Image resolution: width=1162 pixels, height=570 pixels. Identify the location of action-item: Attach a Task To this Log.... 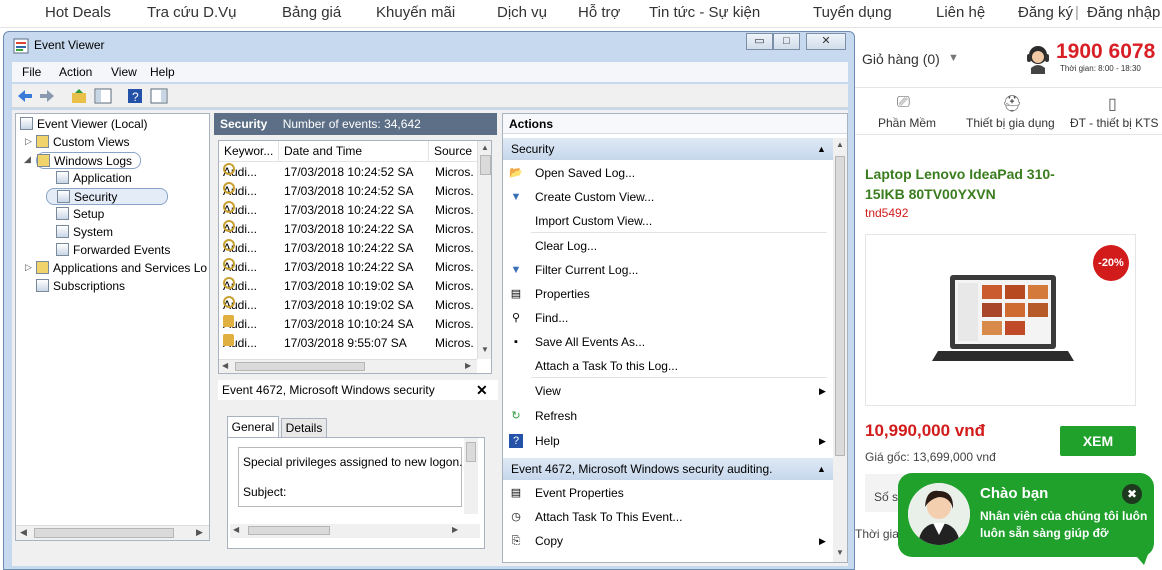
(668, 366).